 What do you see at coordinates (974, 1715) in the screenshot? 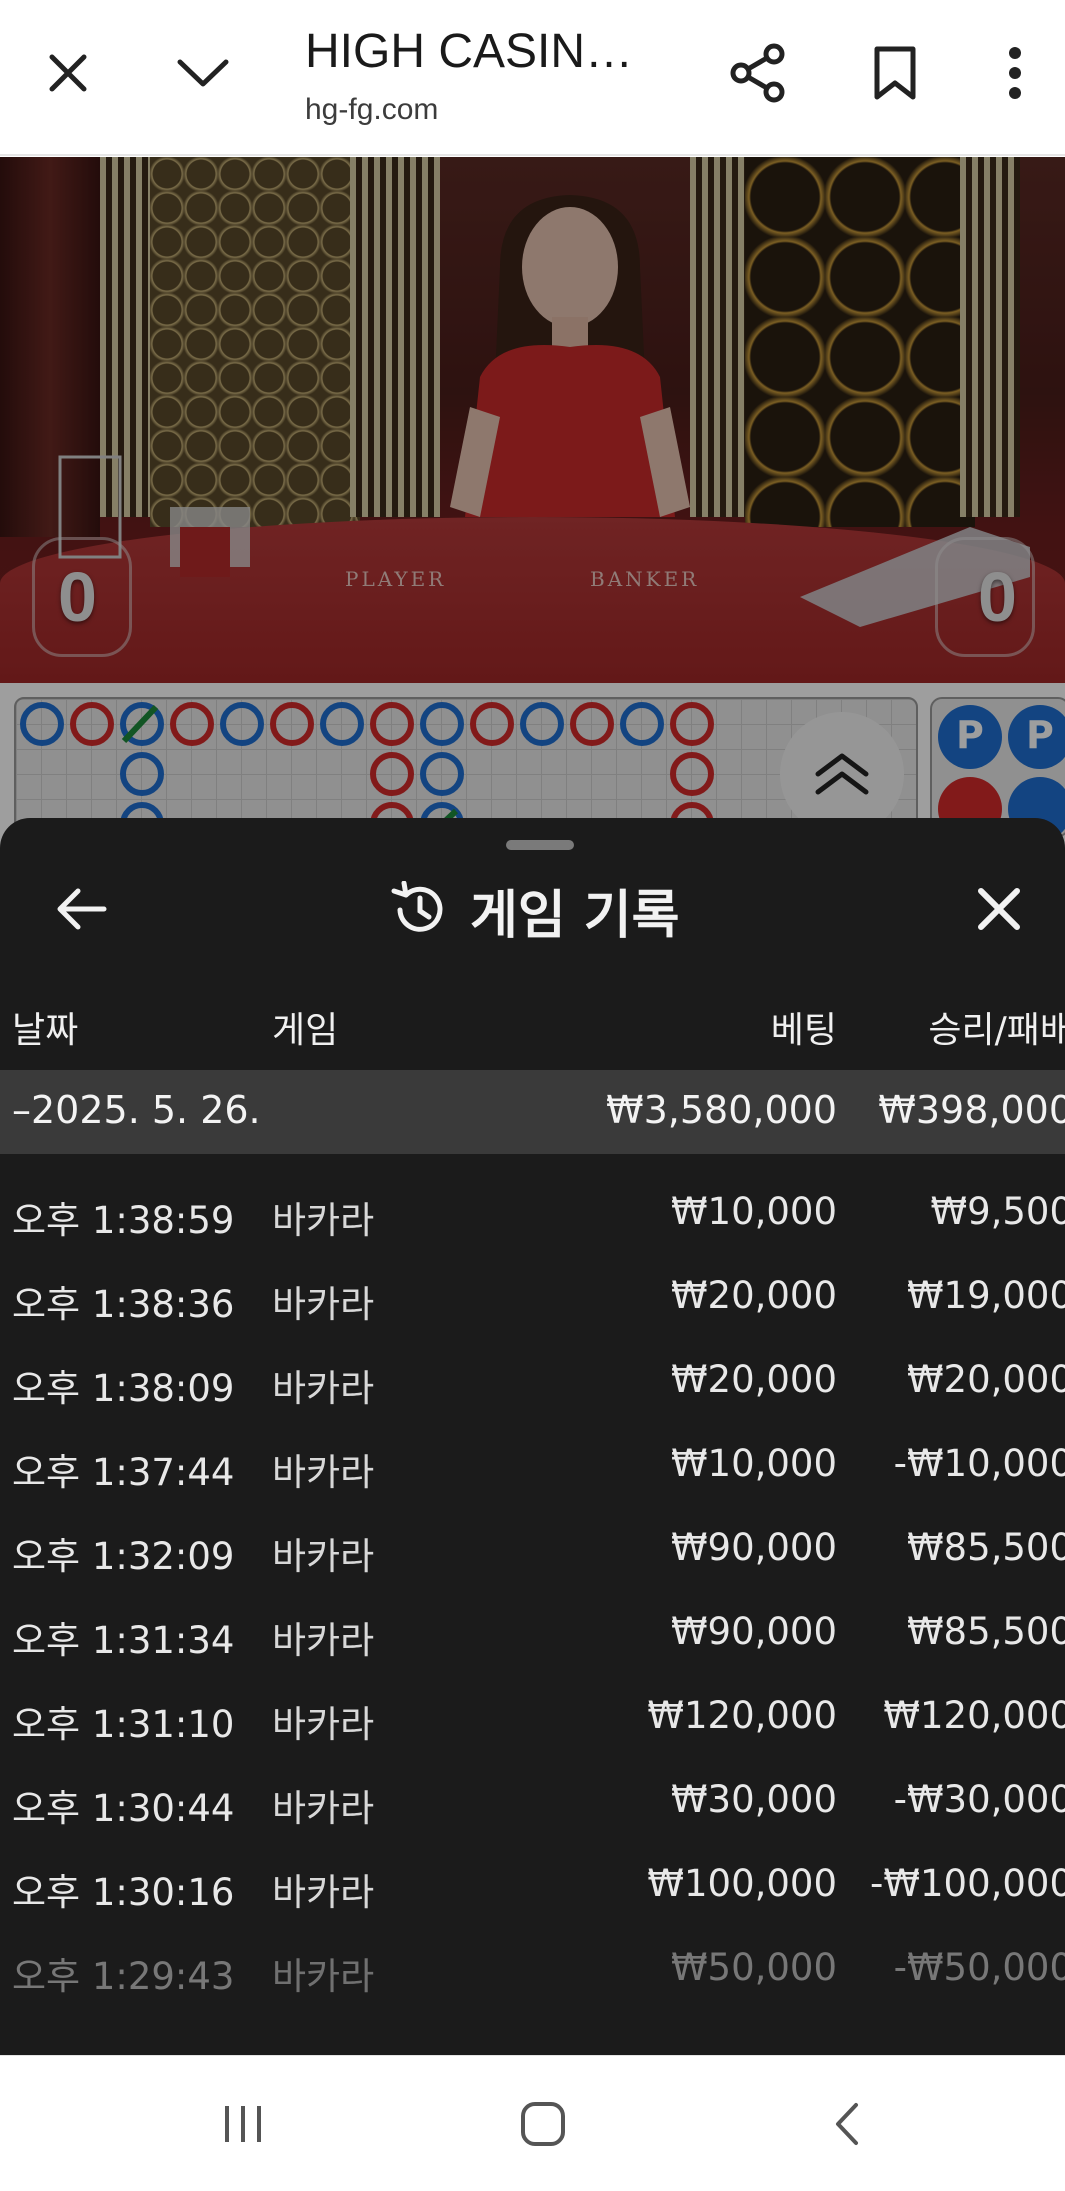
I see `row-result: ₩120,000` at bounding box center [974, 1715].